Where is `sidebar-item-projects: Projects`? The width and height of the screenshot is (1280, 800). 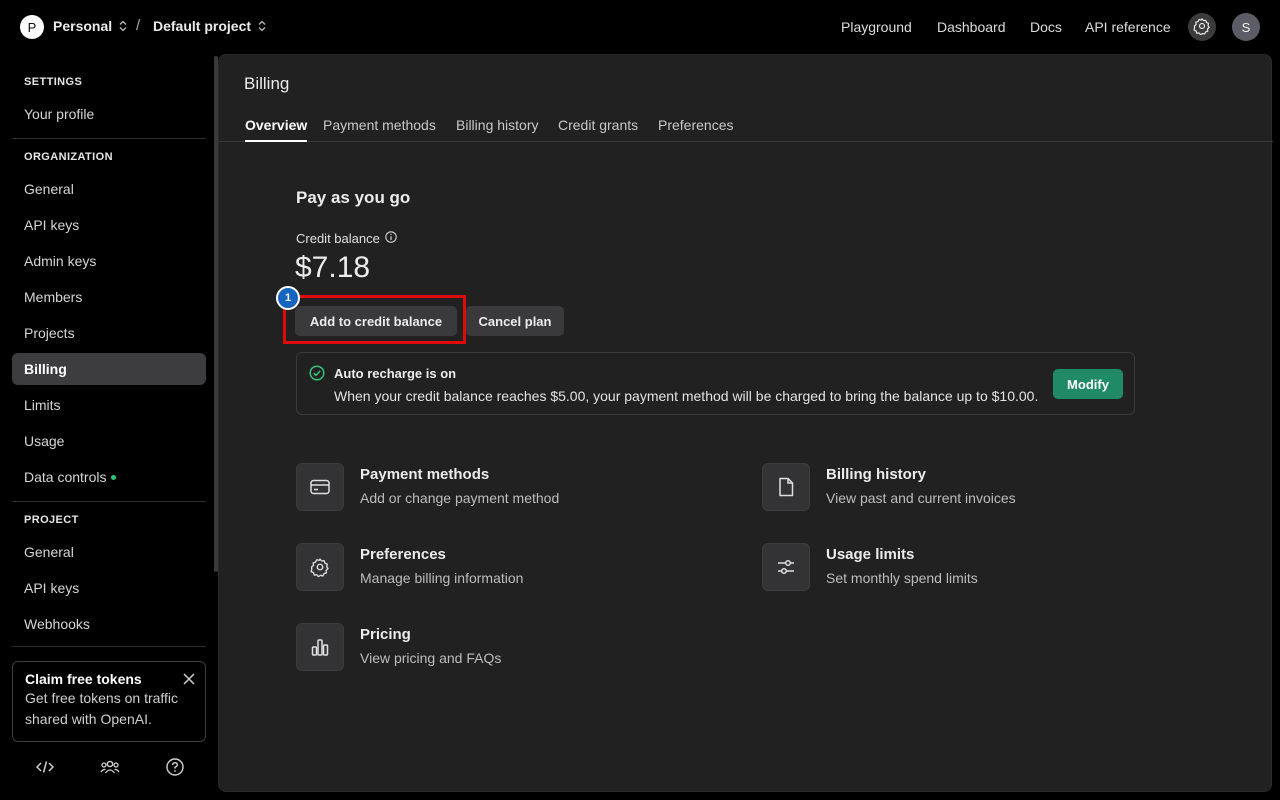
sidebar-item-projects: Projects is located at coordinates (109, 333).